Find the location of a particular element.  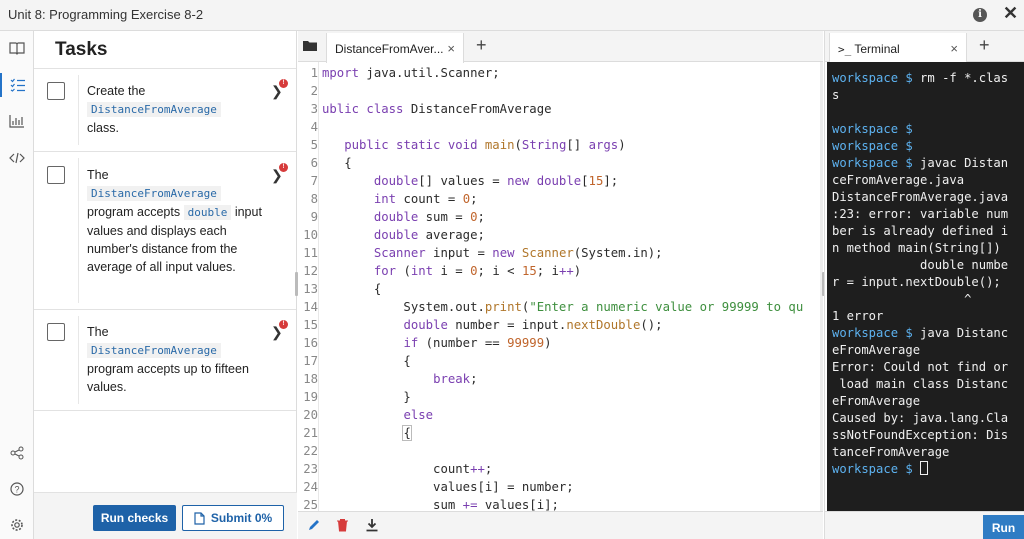

terminal-command-line: workspace $ java Distanc is located at coordinates (928, 333).